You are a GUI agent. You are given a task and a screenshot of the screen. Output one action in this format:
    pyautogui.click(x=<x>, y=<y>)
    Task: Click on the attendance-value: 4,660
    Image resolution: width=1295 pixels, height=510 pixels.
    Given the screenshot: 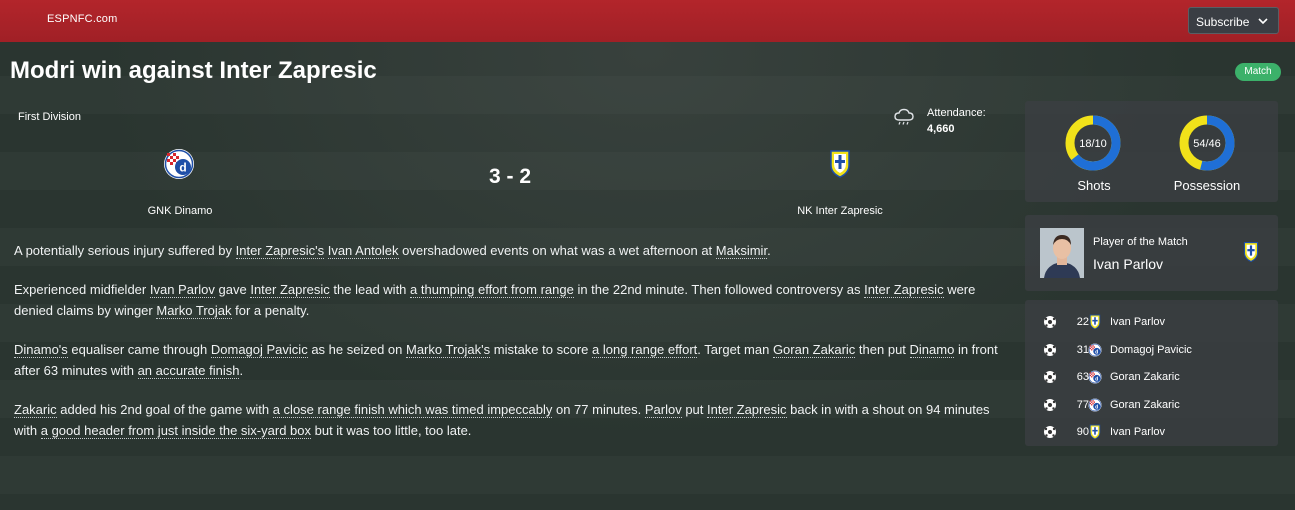 What is the action you would take?
    pyautogui.click(x=941, y=129)
    